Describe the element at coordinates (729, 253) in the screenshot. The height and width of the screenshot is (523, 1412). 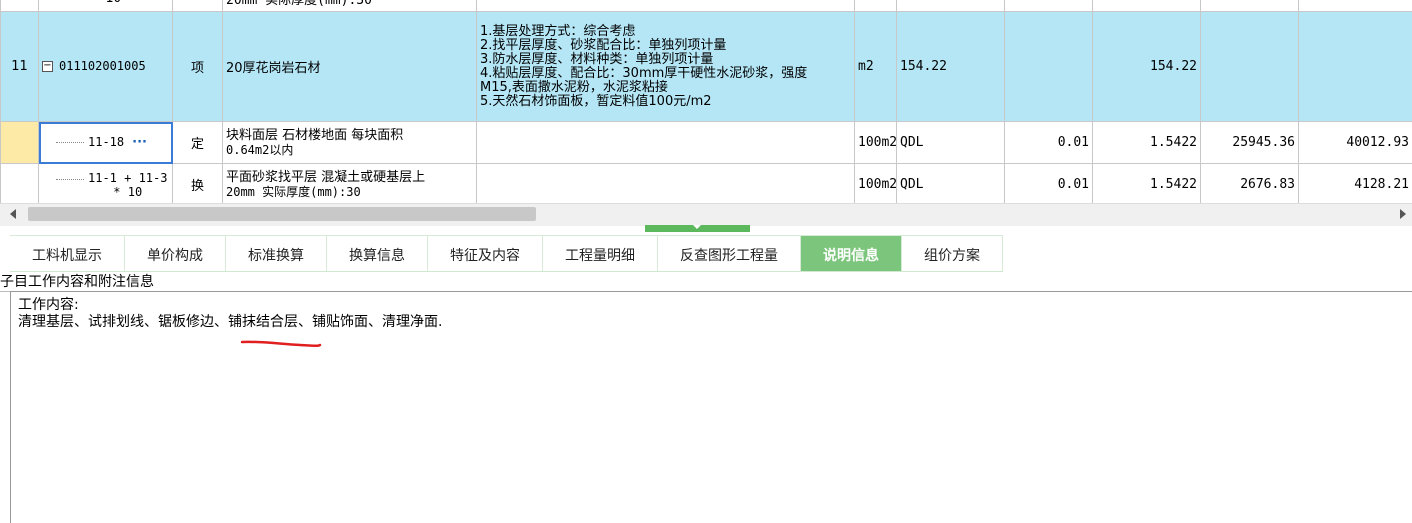
I see `tab-graphic-quantity: 反查图形工程量` at that location.